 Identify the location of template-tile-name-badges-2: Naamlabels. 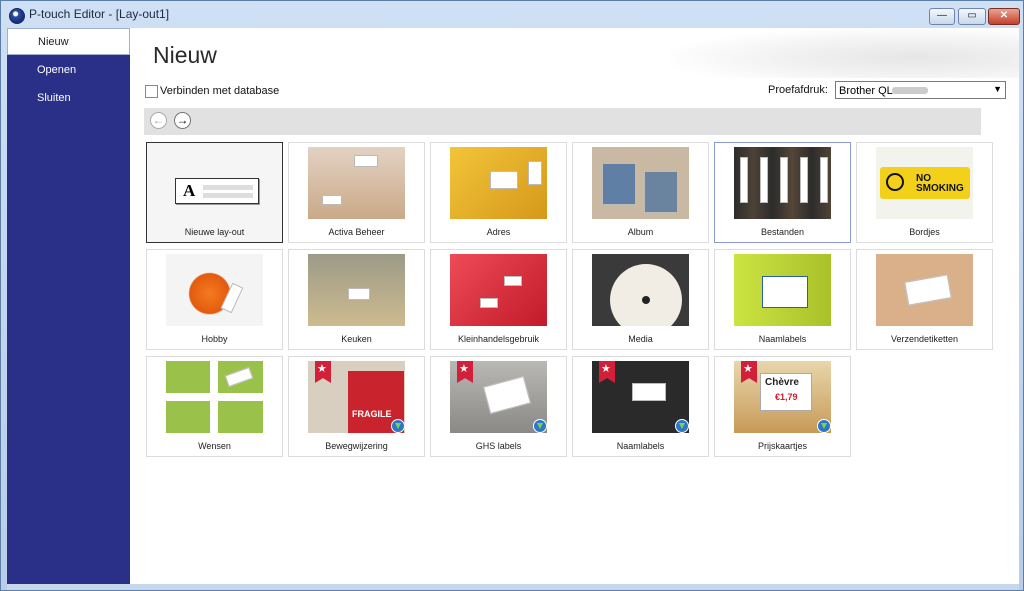
(640, 406).